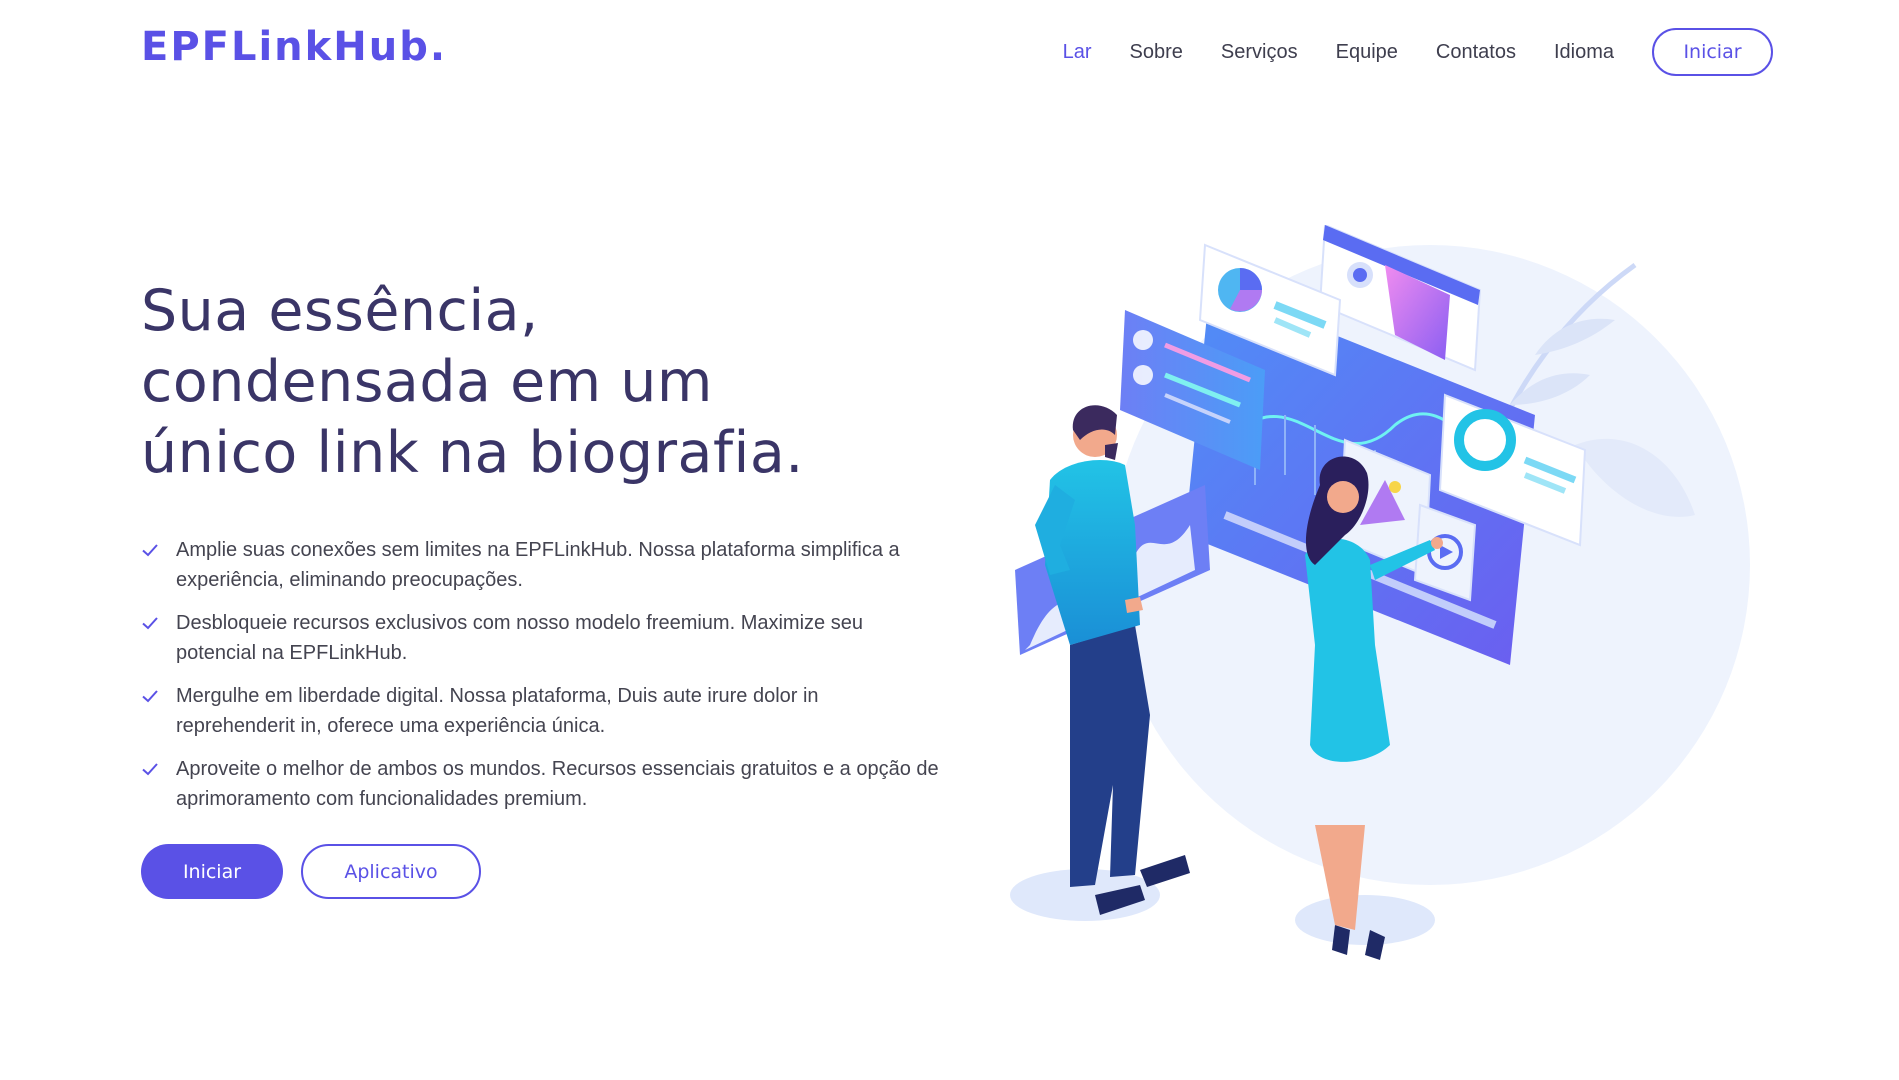 This screenshot has width=1899, height=1080. Describe the element at coordinates (212, 871) in the screenshot. I see `hero-start-button: Iniciar` at that location.